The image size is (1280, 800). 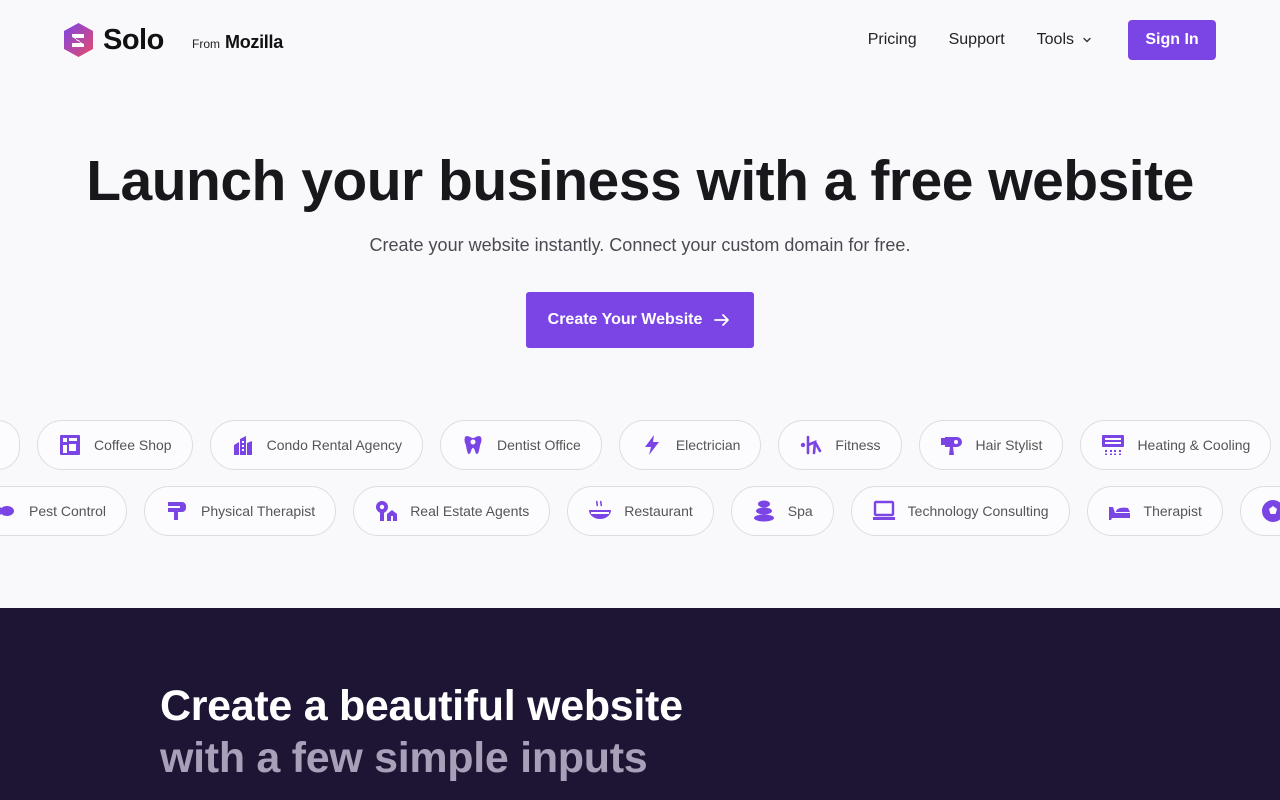 I want to click on category-pill-heating-cooling: Heating & Cooling, so click(x=1176, y=445).